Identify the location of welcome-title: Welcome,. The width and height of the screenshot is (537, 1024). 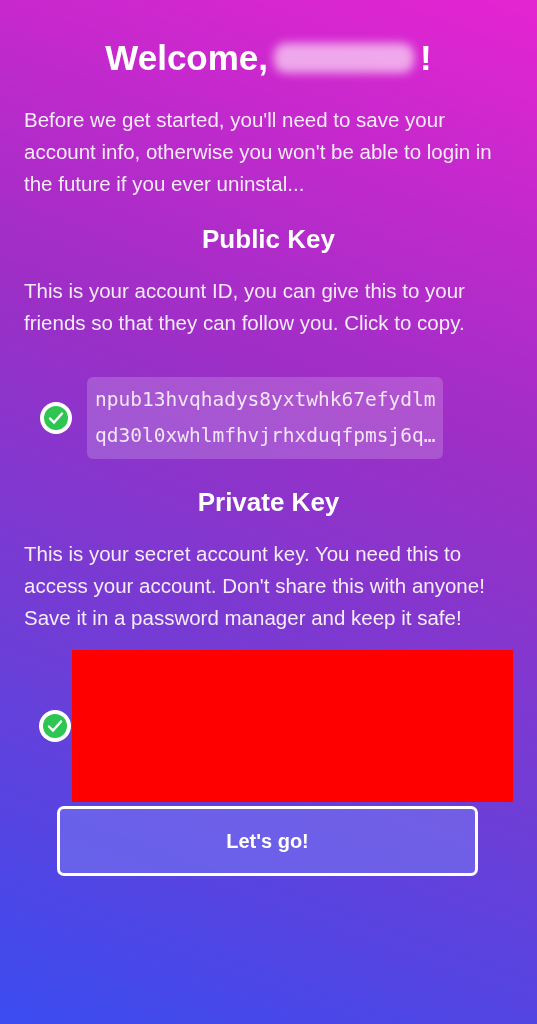
(187, 58).